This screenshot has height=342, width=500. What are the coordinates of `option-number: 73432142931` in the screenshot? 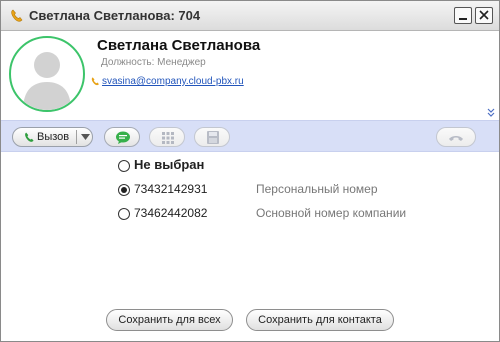 It's located at (171, 189).